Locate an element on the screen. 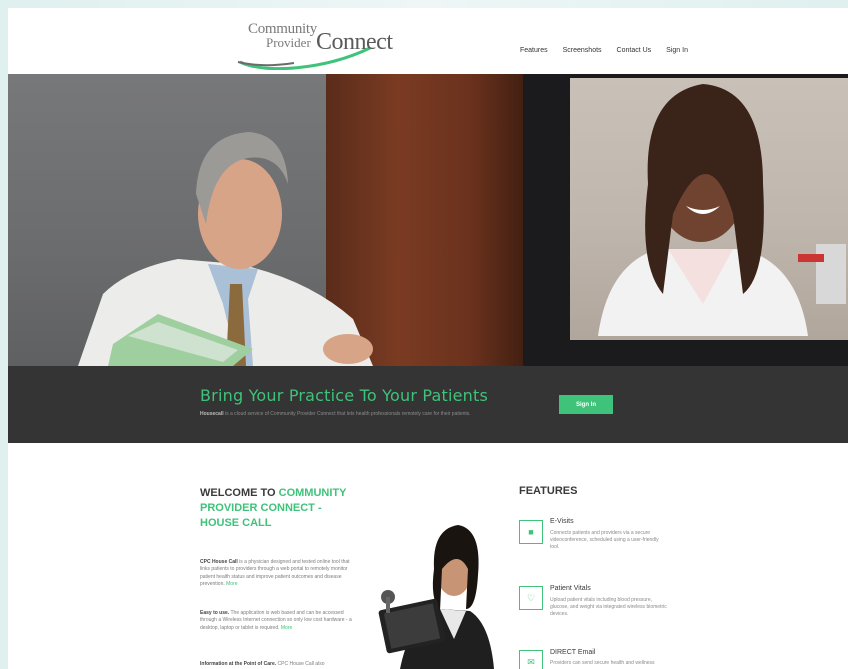 The width and height of the screenshot is (848, 669). feature-icon-glyph: ♡ is located at coordinates (531, 597).